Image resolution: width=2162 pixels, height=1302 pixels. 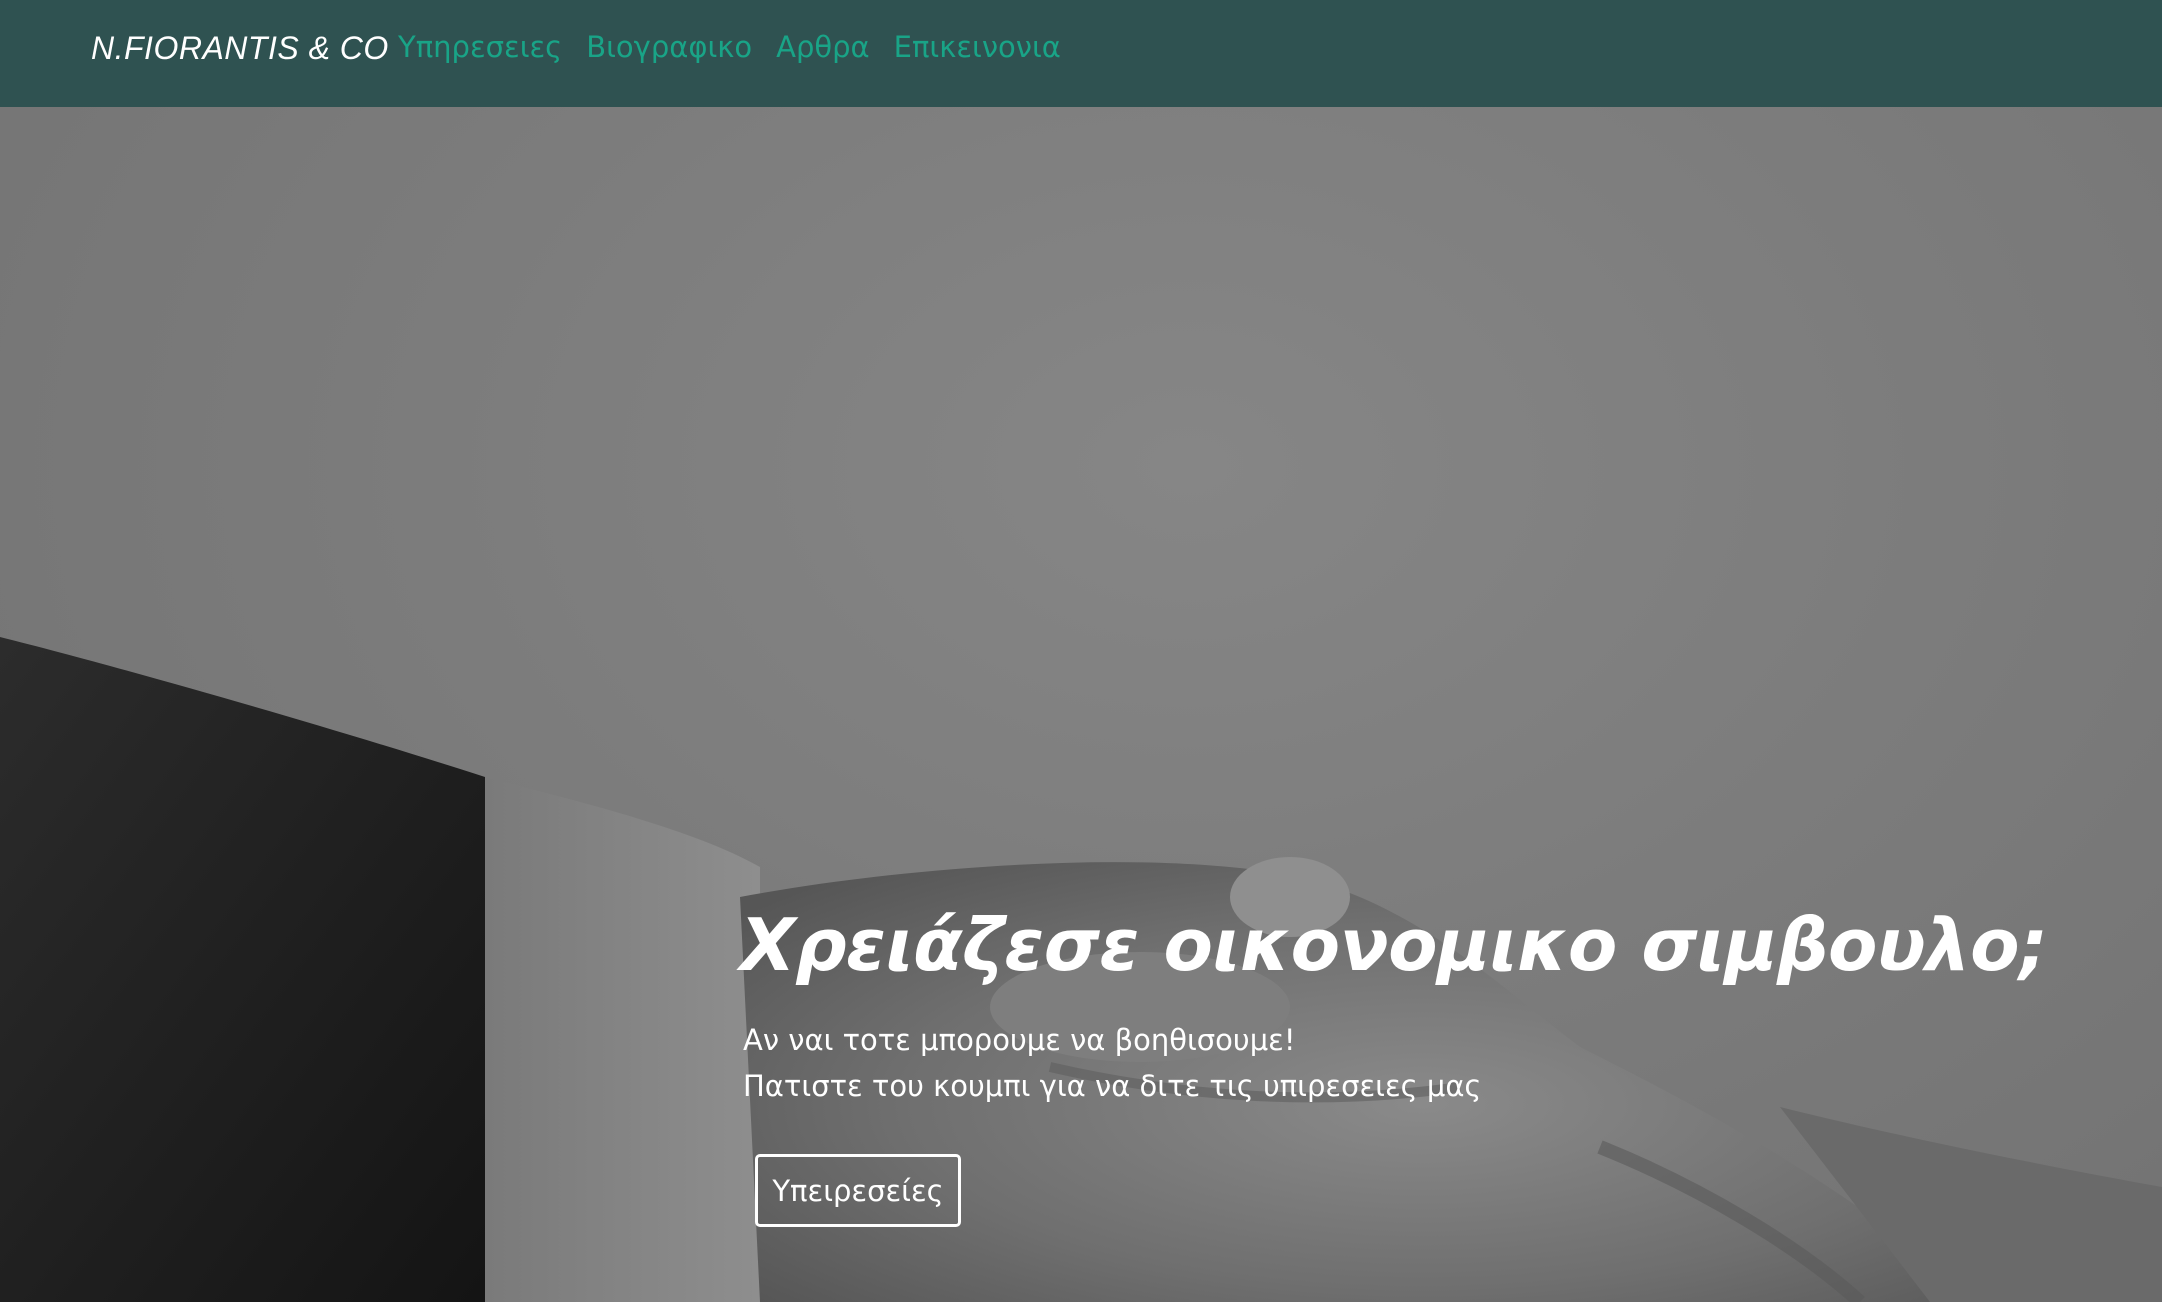 I want to click on nav-link-services: Υπηρεσειες, so click(x=480, y=47).